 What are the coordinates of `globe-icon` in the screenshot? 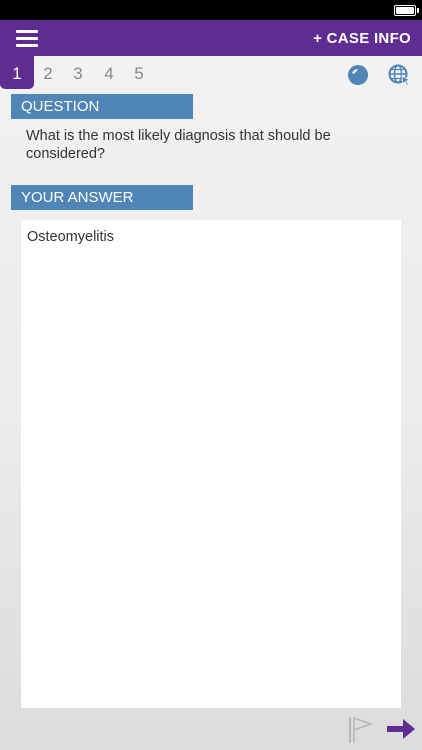 It's located at (358, 75).